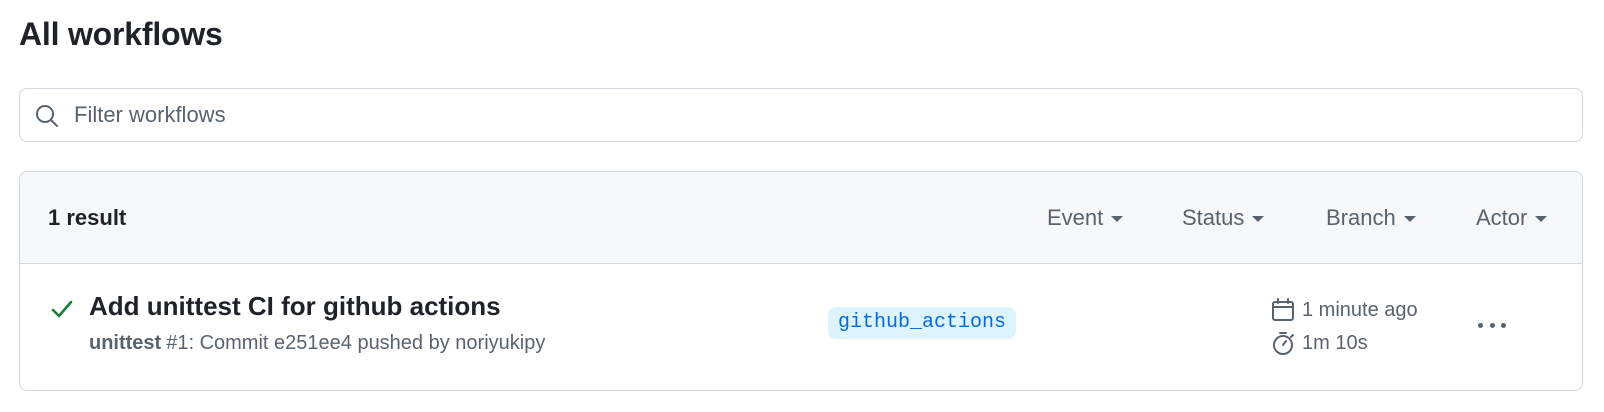 The height and width of the screenshot is (412, 1604). I want to click on run-meta-text: #1: Commit e251ee4 pushed by noriyukipy, so click(356, 343).